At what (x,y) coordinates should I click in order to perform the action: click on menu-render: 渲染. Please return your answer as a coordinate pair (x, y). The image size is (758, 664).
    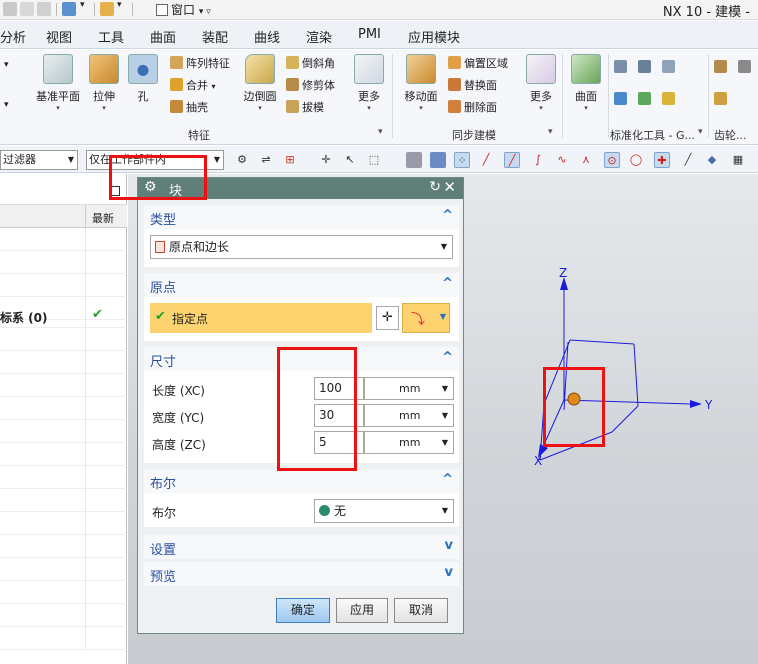
    Looking at the image, I should click on (319, 36).